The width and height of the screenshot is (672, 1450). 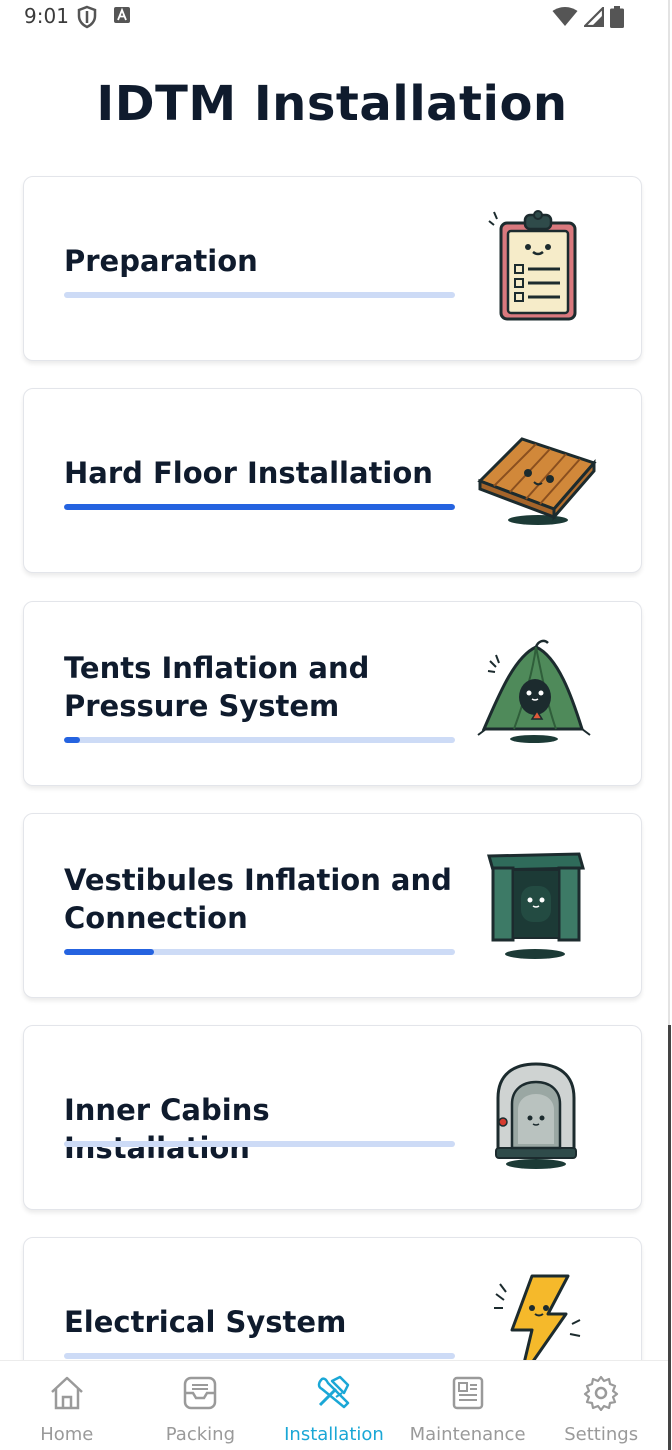 What do you see at coordinates (67, 1434) in the screenshot?
I see `nav-label: Home` at bounding box center [67, 1434].